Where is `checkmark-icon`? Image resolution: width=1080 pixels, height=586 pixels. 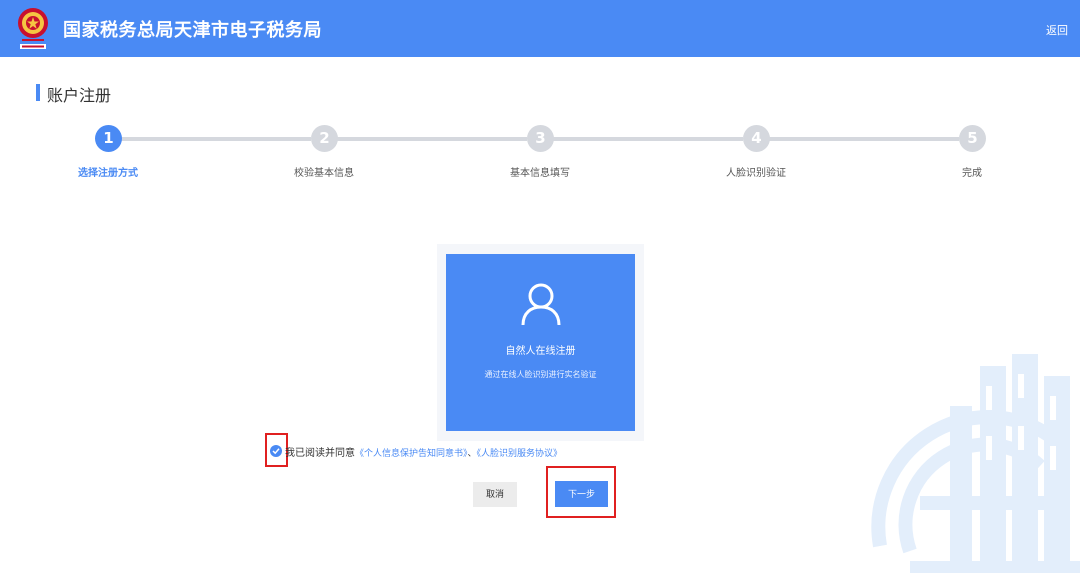
checkmark-icon is located at coordinates (276, 451).